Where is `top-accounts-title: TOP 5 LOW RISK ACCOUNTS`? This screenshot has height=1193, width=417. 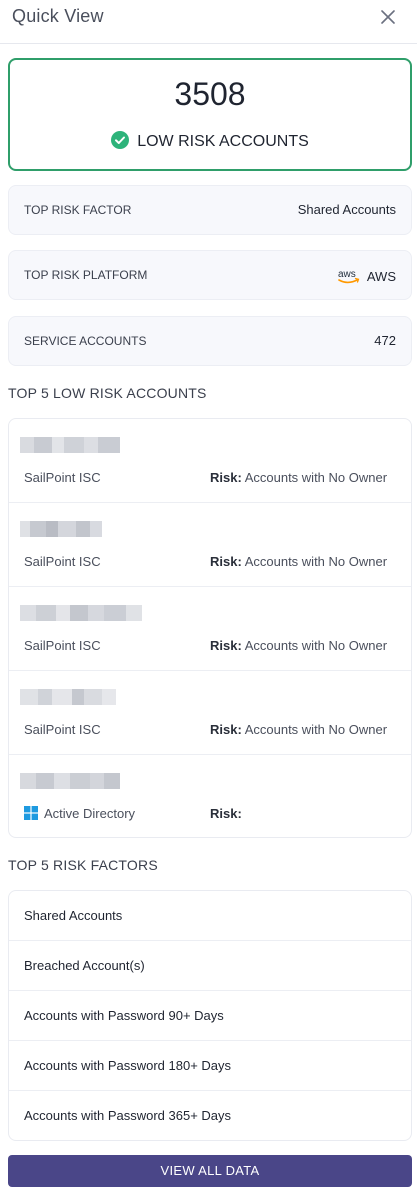
top-accounts-title: TOP 5 LOW RISK ACCOUNTS is located at coordinates (107, 393).